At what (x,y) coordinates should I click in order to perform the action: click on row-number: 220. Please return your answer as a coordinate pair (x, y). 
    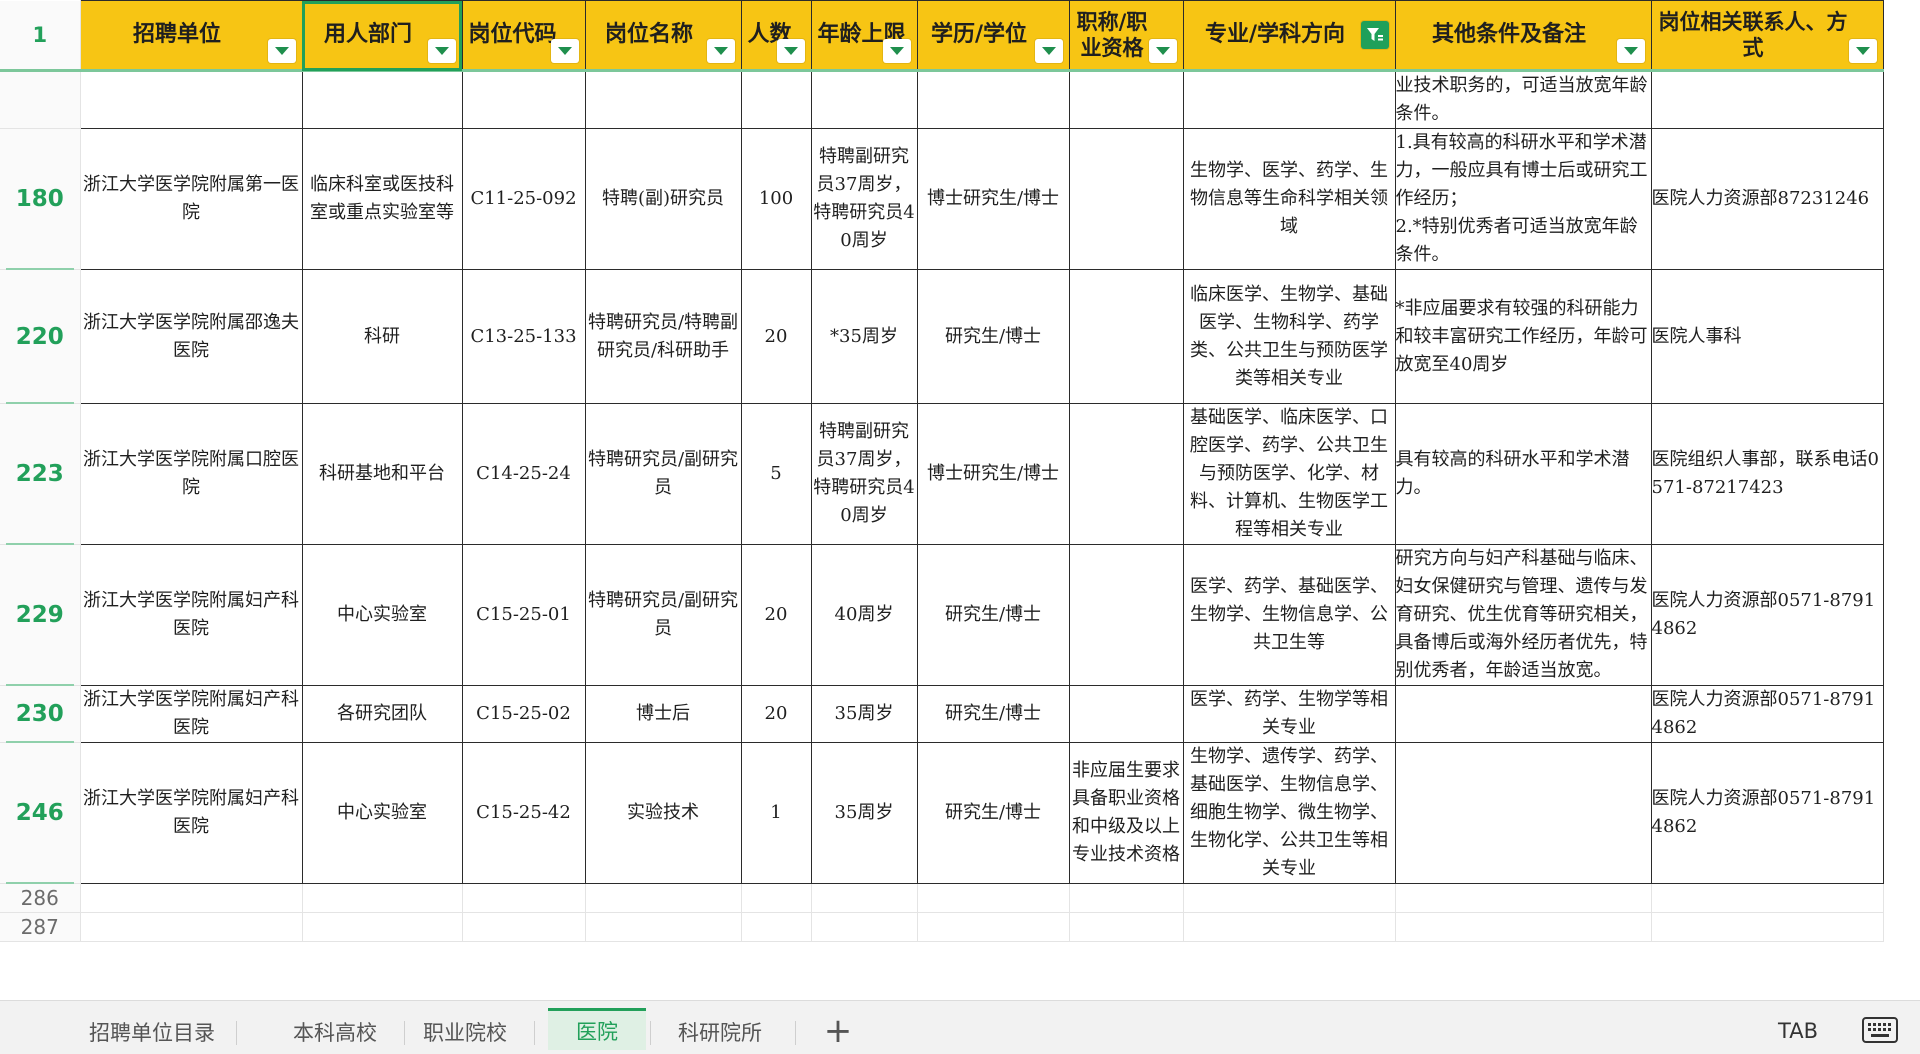
    Looking at the image, I should click on (40, 336).